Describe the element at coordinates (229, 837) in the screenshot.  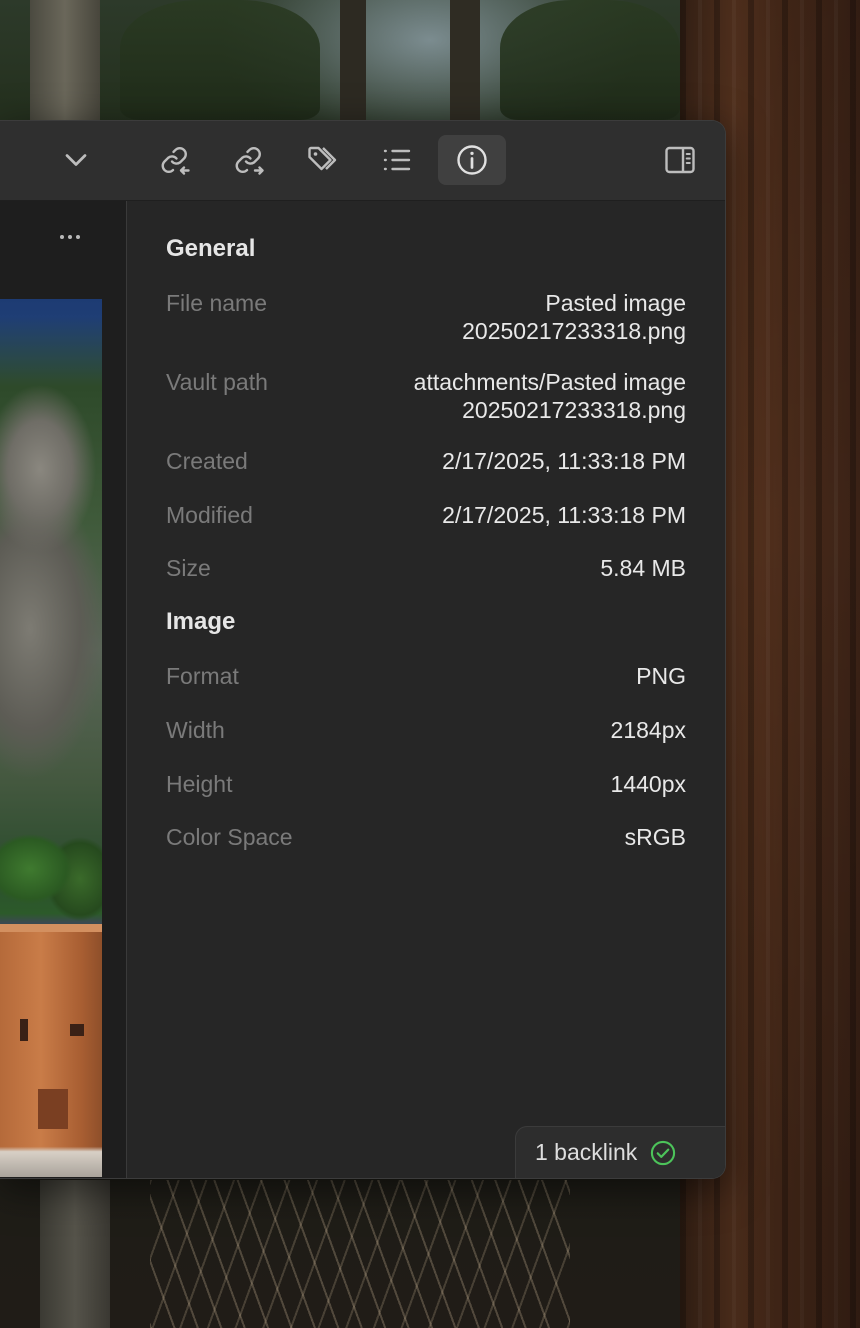
I see `property-label: Color Space` at that location.